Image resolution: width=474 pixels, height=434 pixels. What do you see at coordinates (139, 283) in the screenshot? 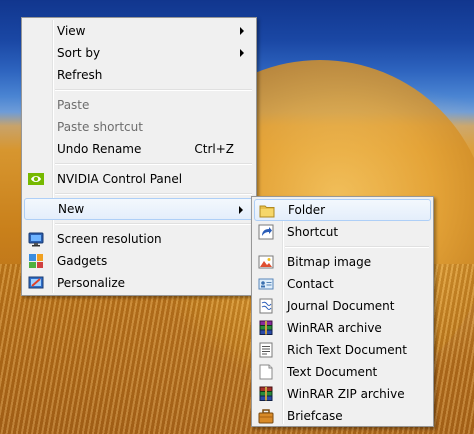
I see `menu-item-personalize: Personalize` at bounding box center [139, 283].